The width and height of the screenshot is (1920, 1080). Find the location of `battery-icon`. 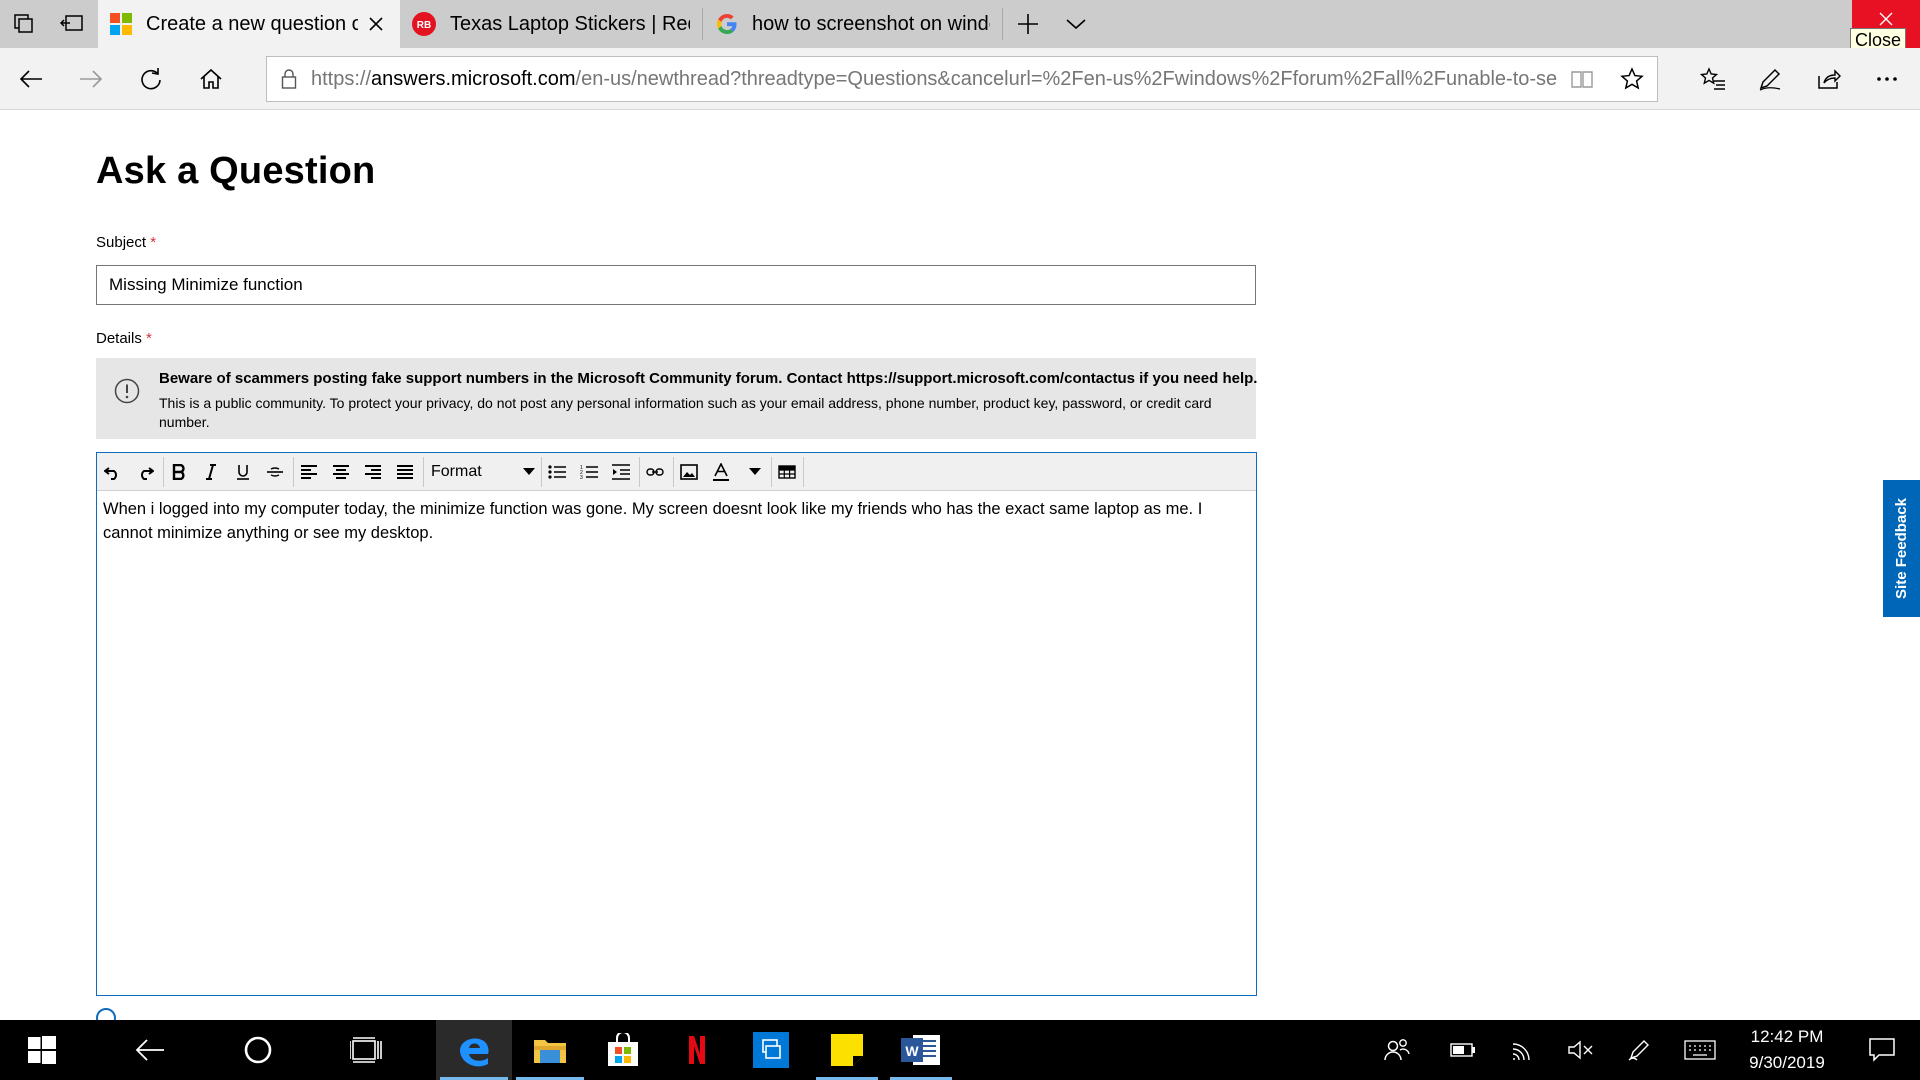

battery-icon is located at coordinates (1462, 1050).